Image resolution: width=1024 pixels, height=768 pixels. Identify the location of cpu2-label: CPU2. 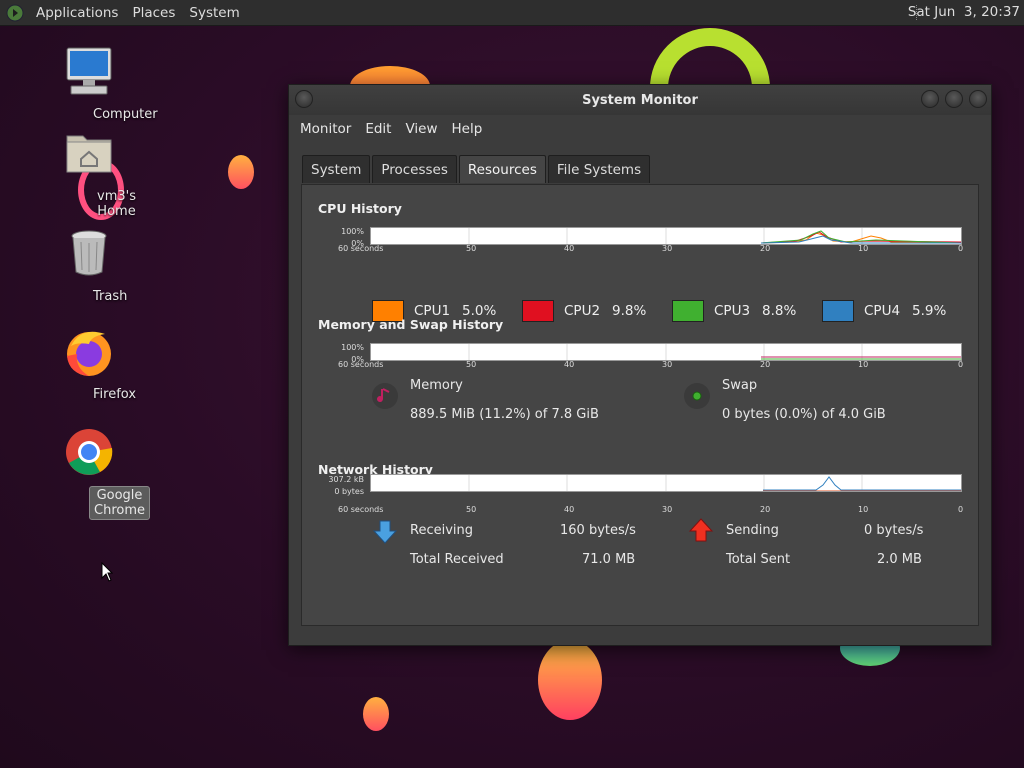
(582, 311).